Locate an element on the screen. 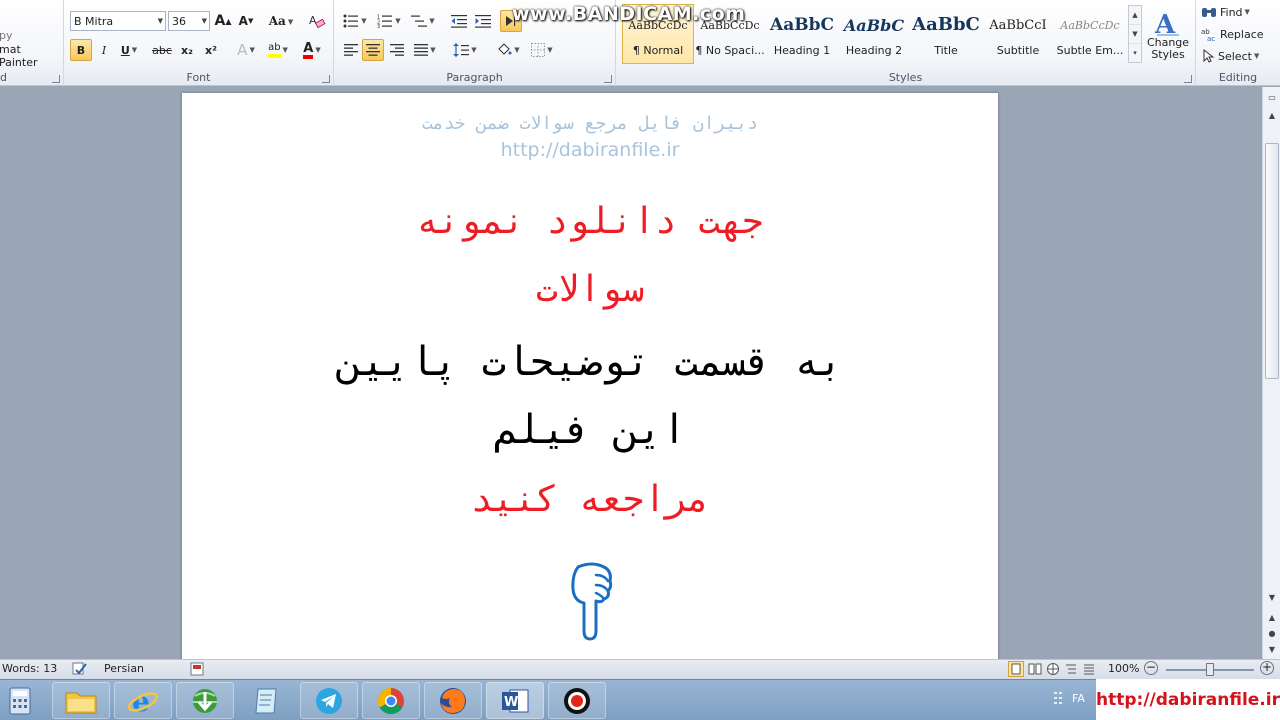 This screenshot has width=1280, height=720. pointing-hand-icon is located at coordinates (592, 601).